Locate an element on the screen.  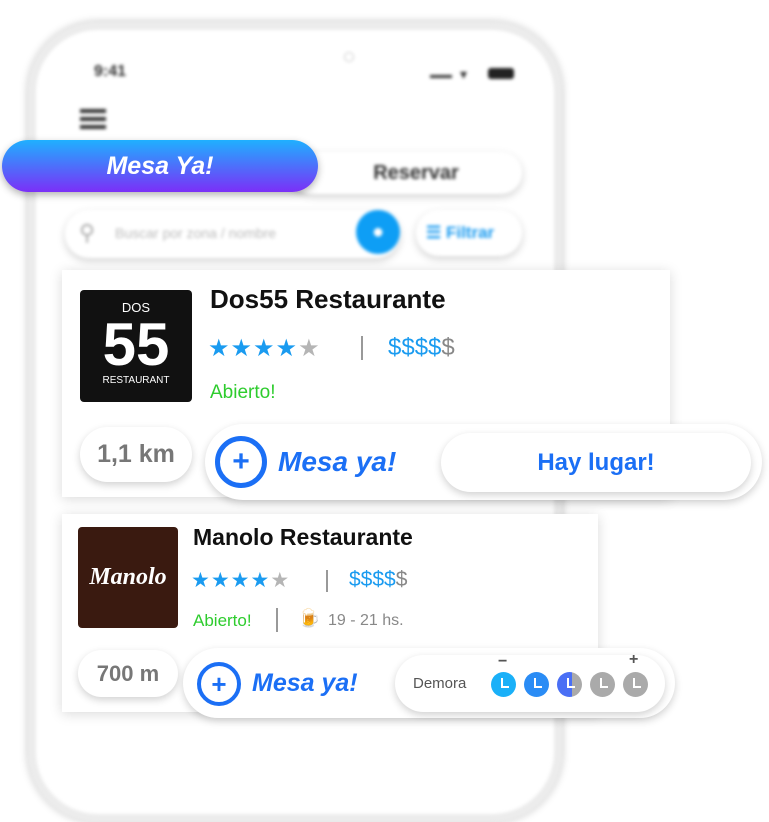
search-input: ⚲ Buscar por zona / nombre is located at coordinates (232, 234).